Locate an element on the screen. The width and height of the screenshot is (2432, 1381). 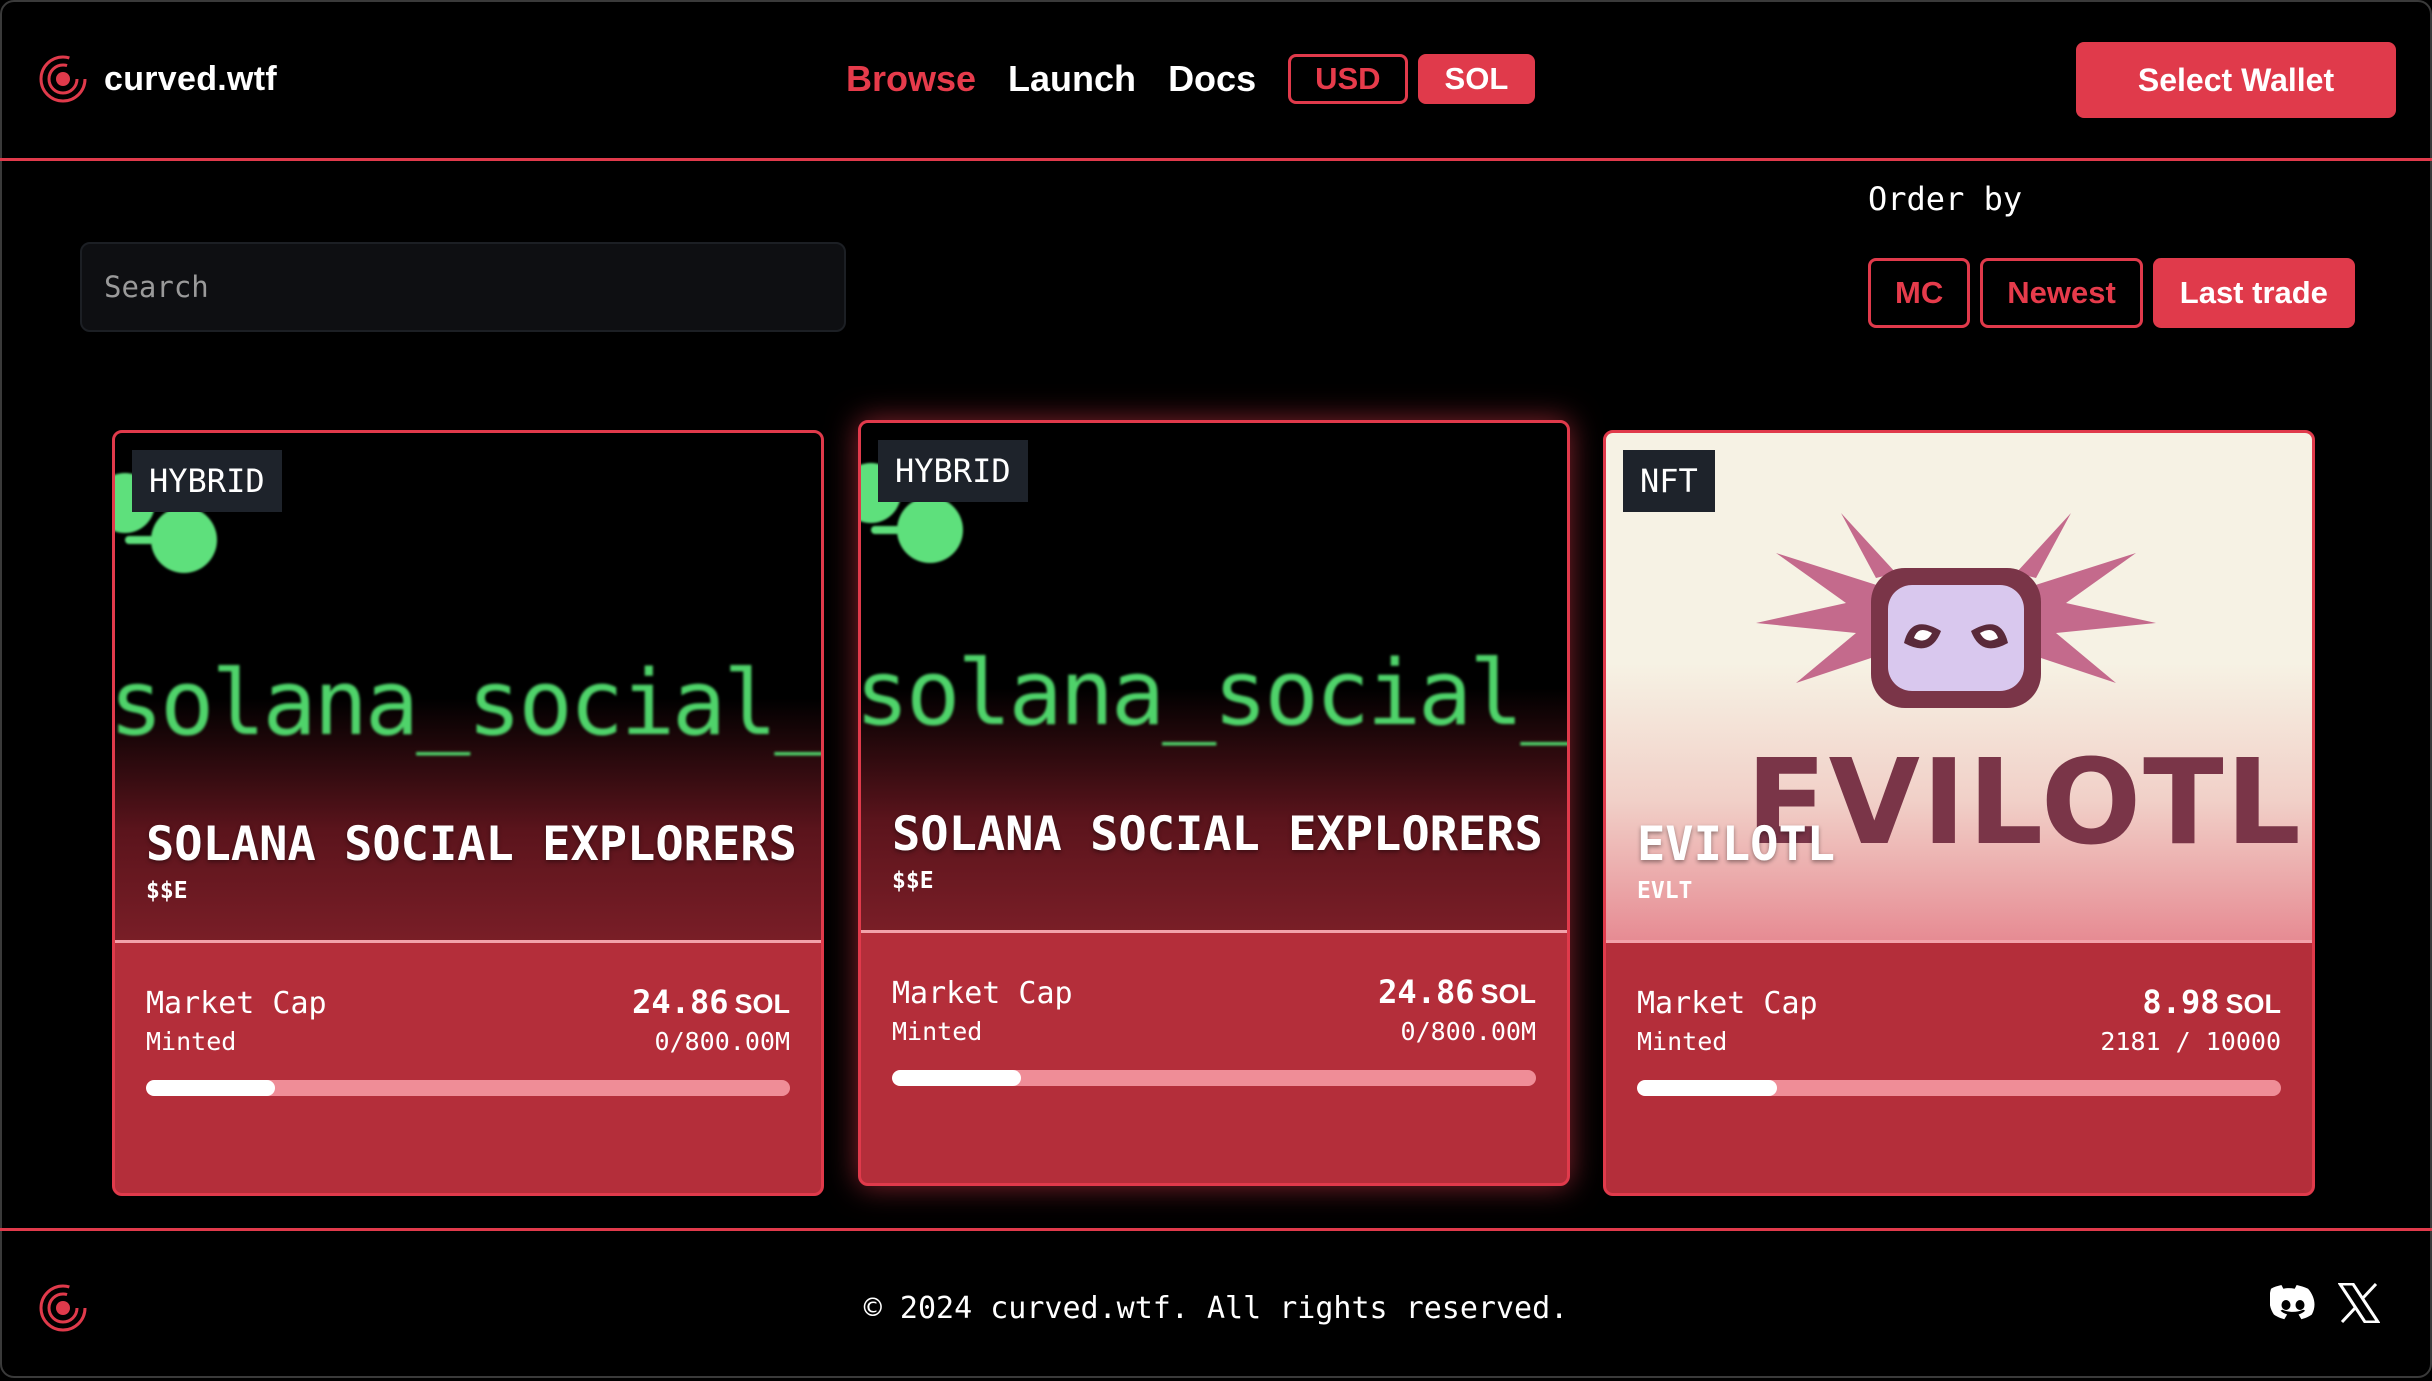
market-cap-value: 8.98 is located at coordinates (2181, 1002).